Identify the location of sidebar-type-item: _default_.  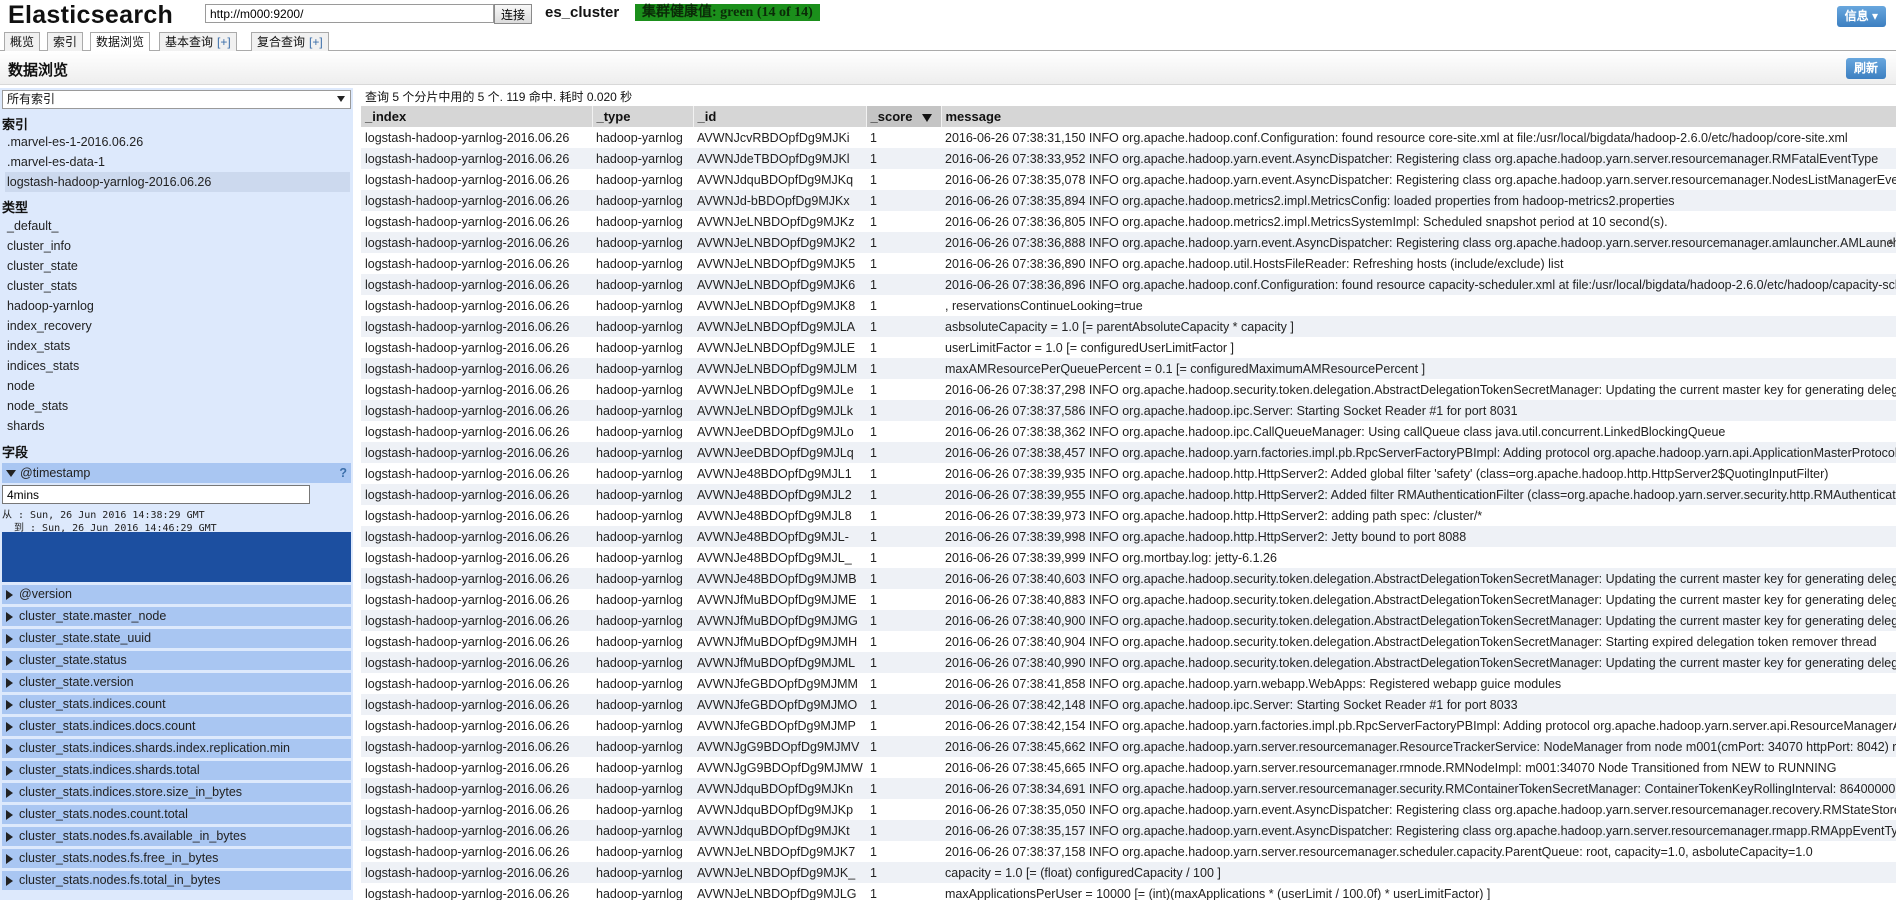
(177, 226).